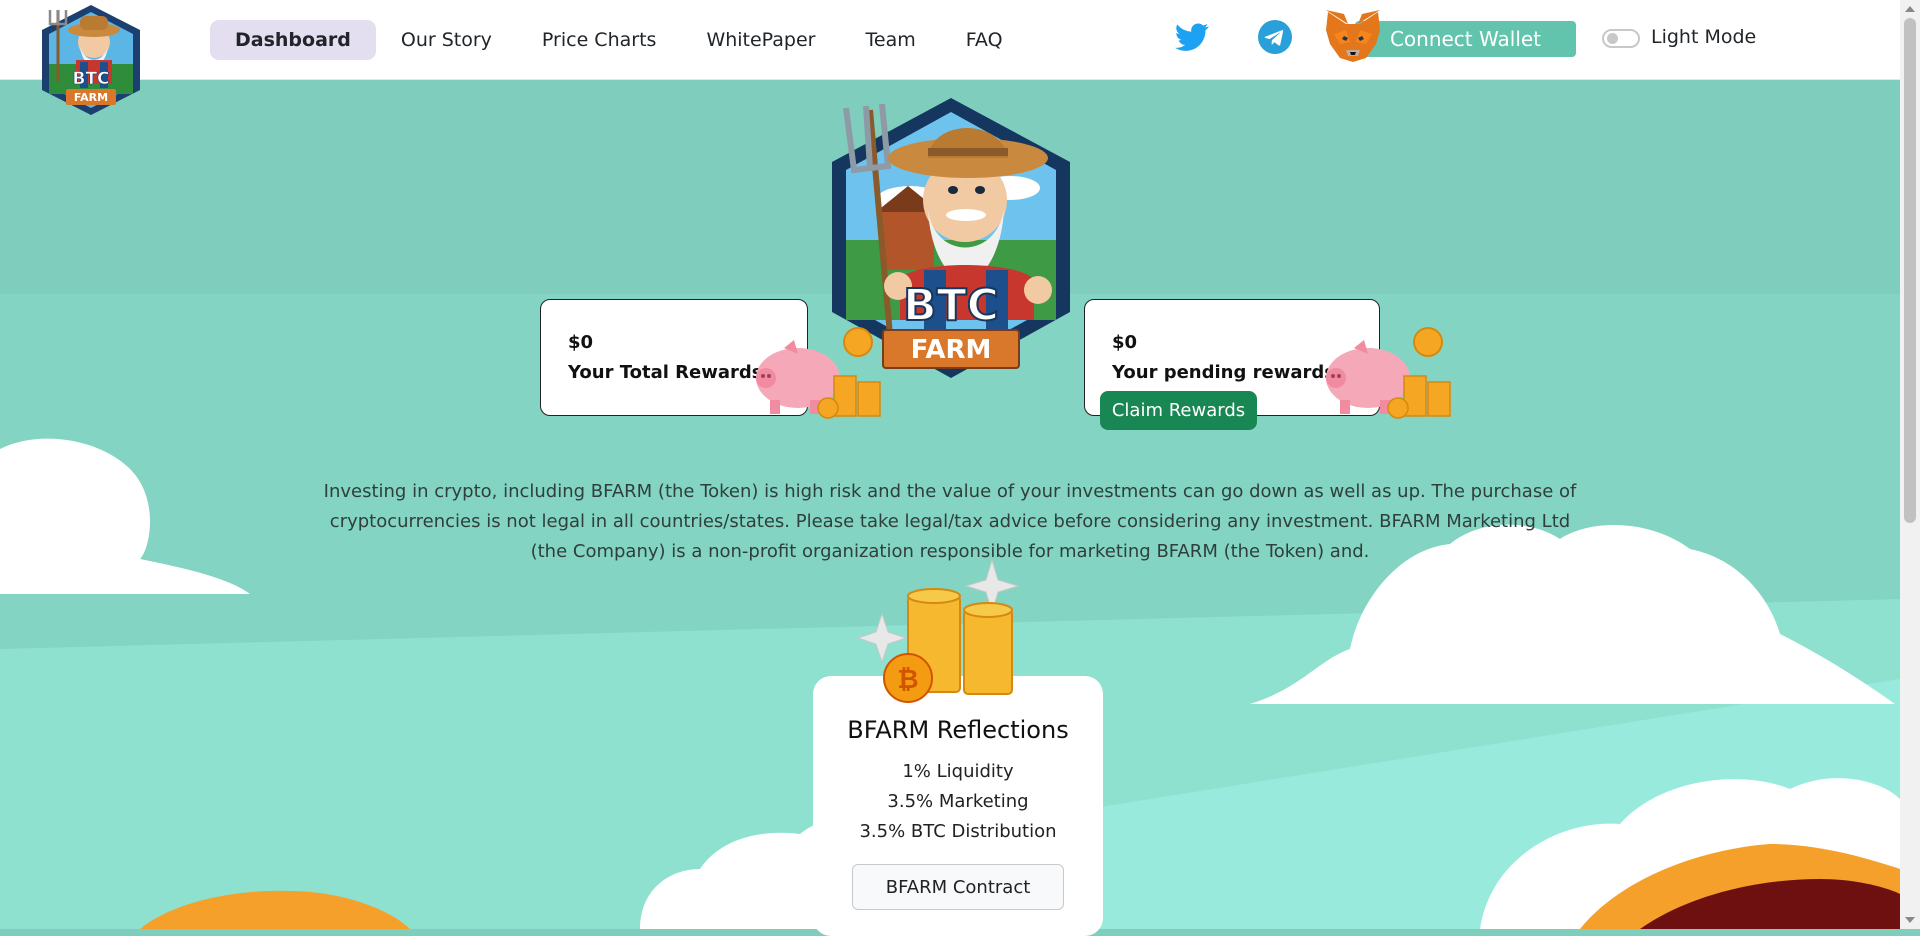 The image size is (1920, 936). I want to click on nav-our-story: Our Story, so click(446, 40).